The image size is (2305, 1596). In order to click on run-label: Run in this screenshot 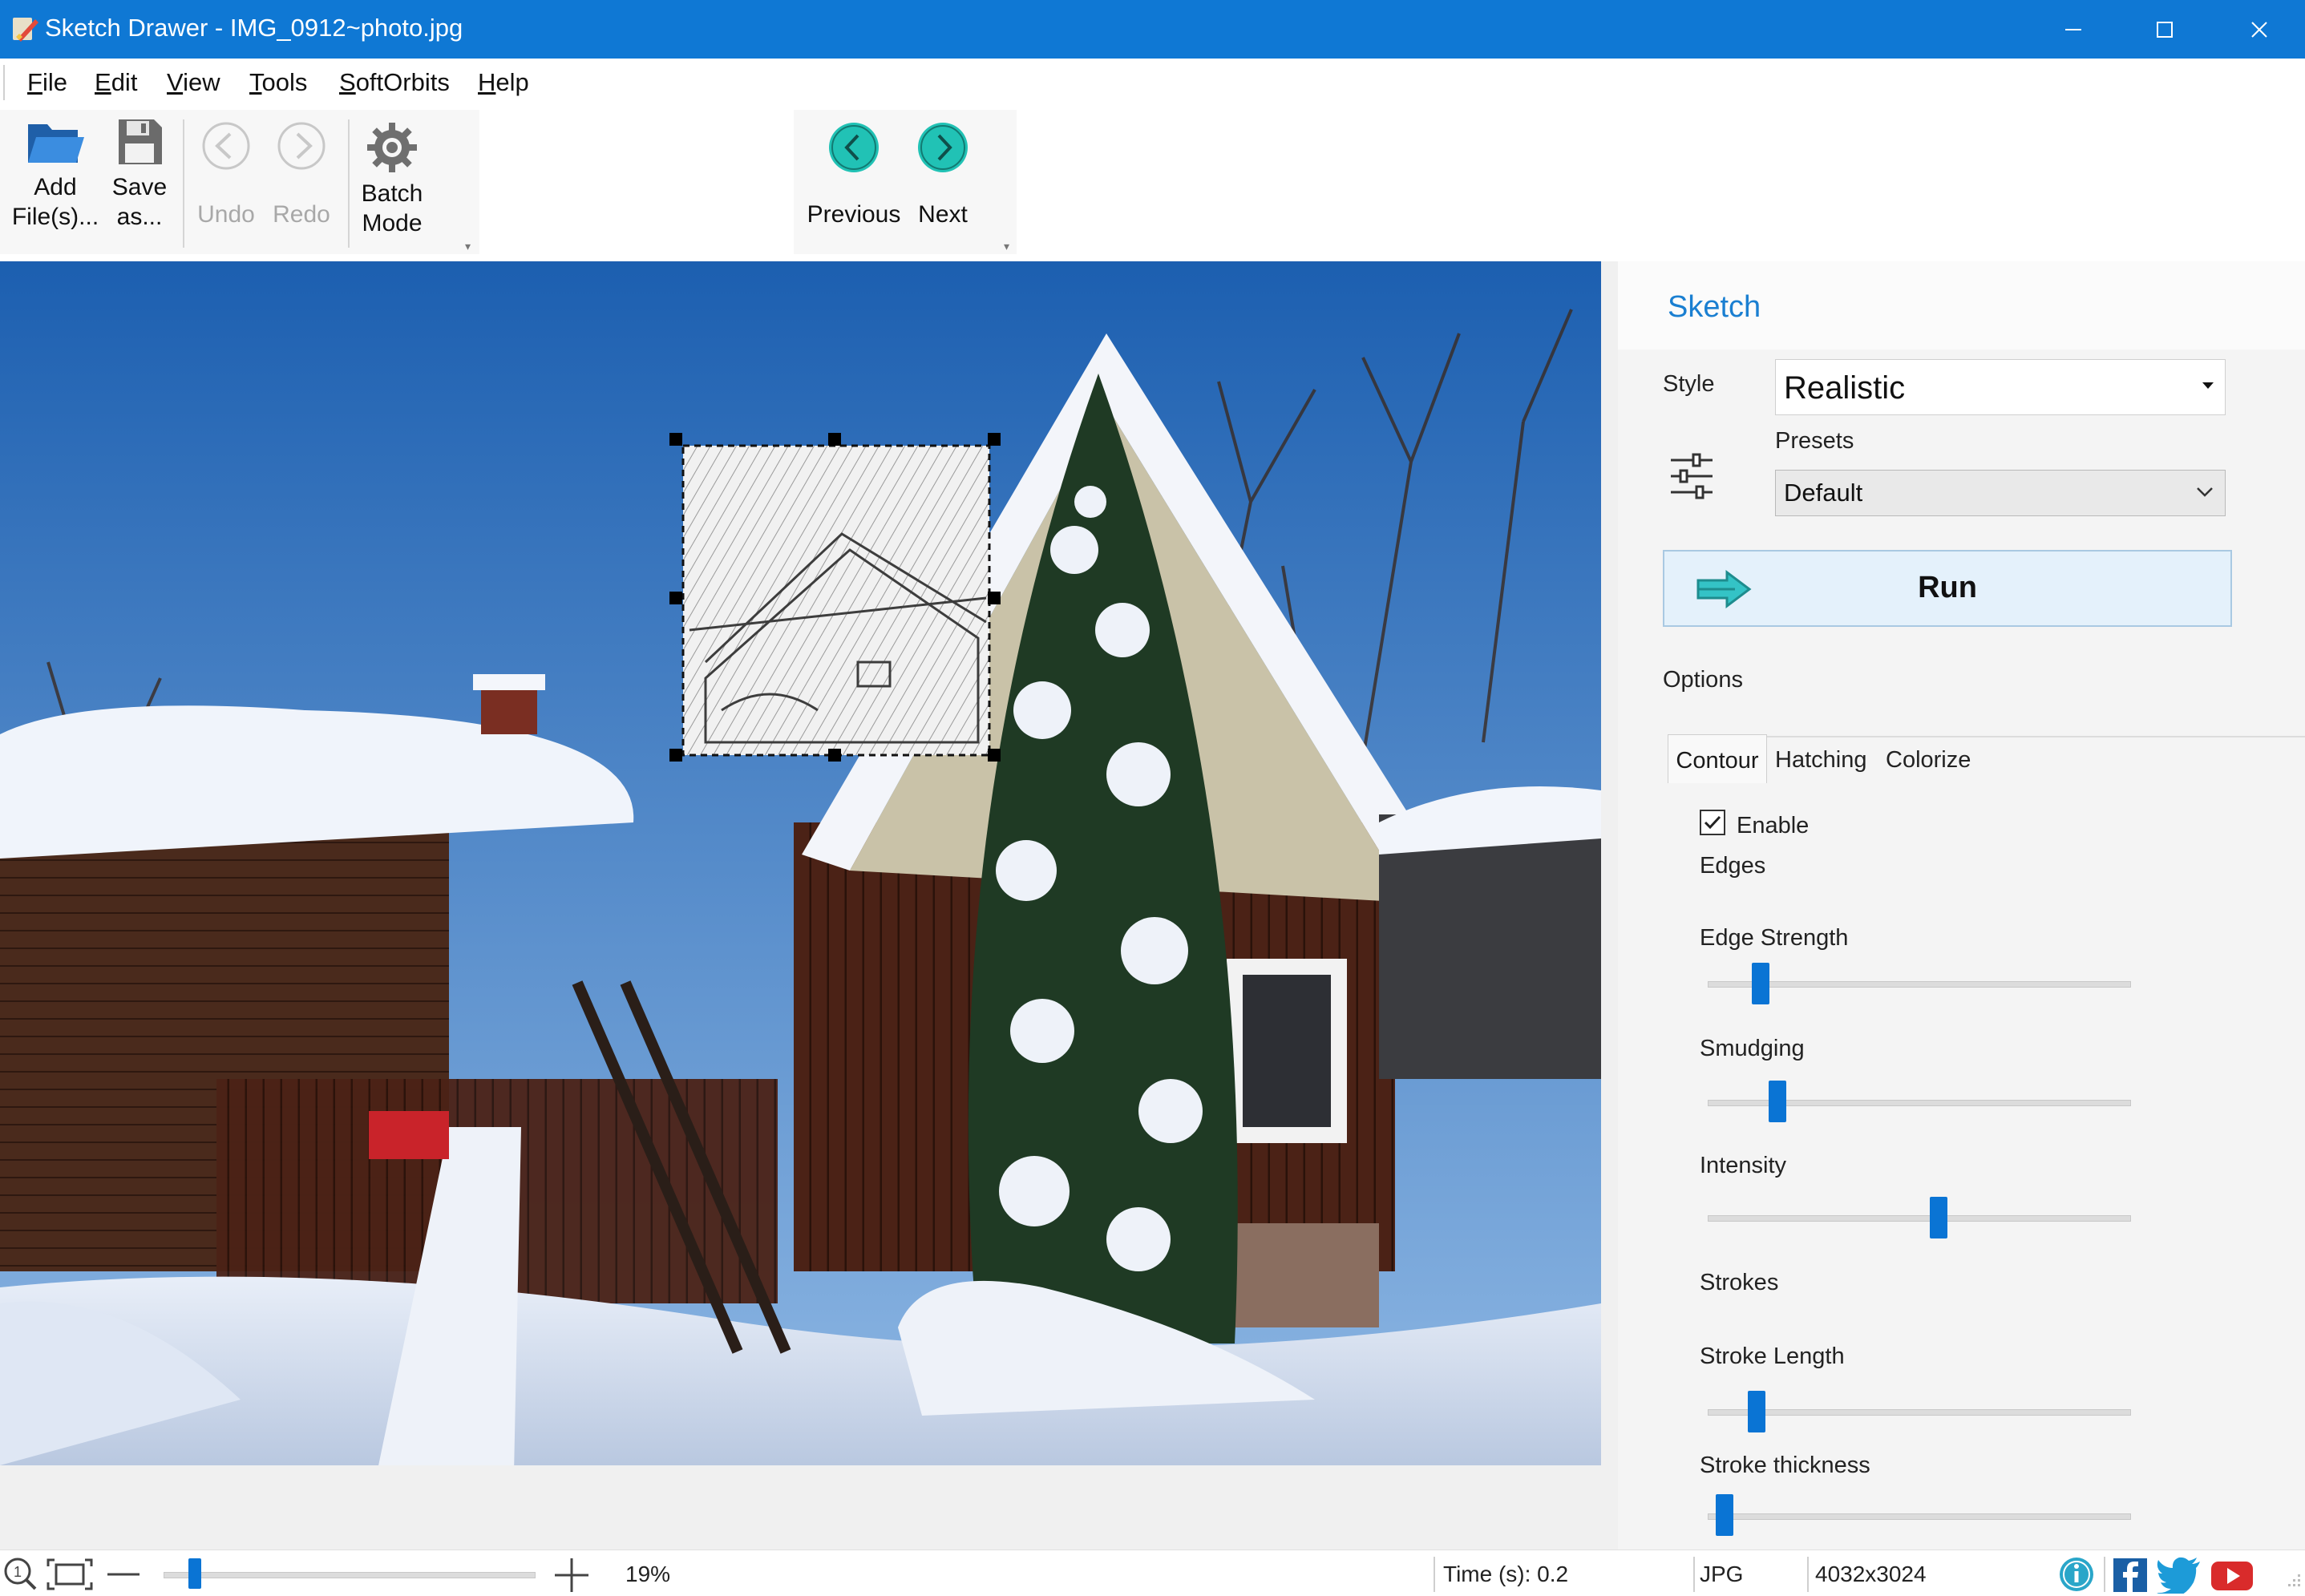, I will do `click(1948, 587)`.